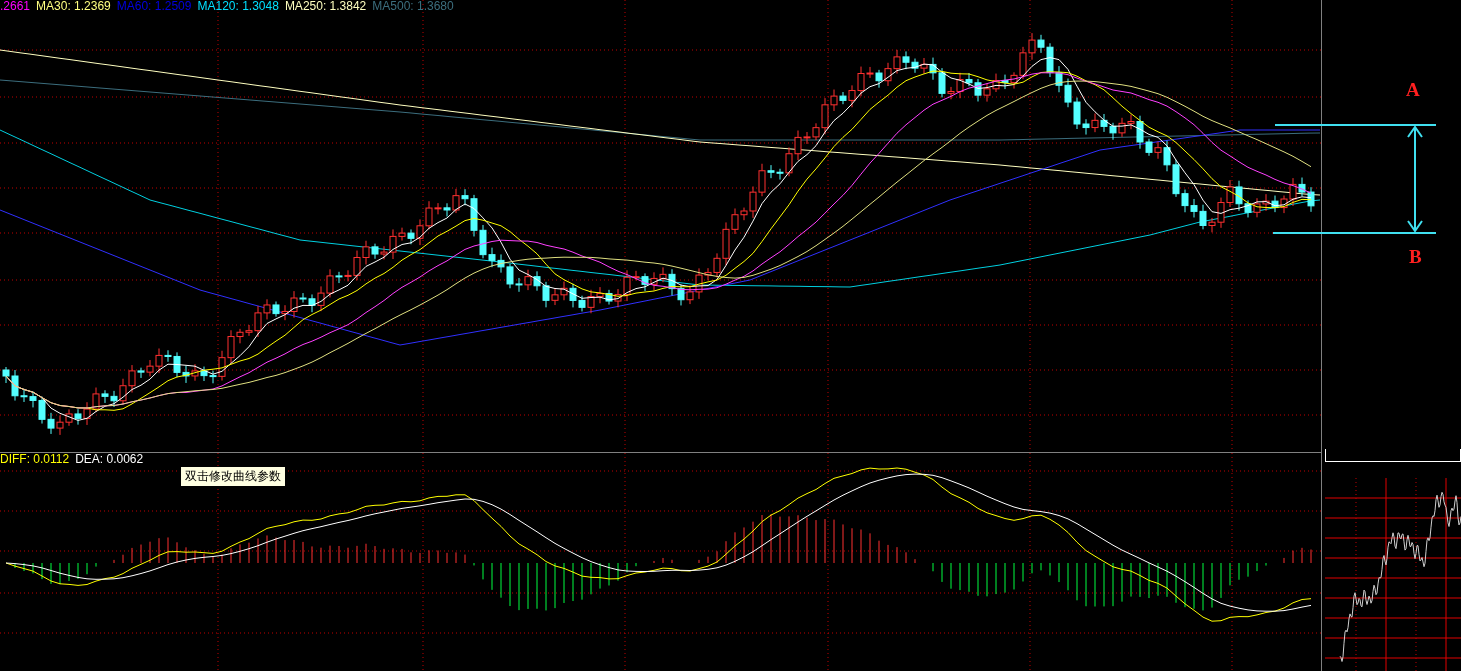 This screenshot has width=1461, height=671. I want to click on tooltip: 双击修改曲线参数, so click(233, 476).